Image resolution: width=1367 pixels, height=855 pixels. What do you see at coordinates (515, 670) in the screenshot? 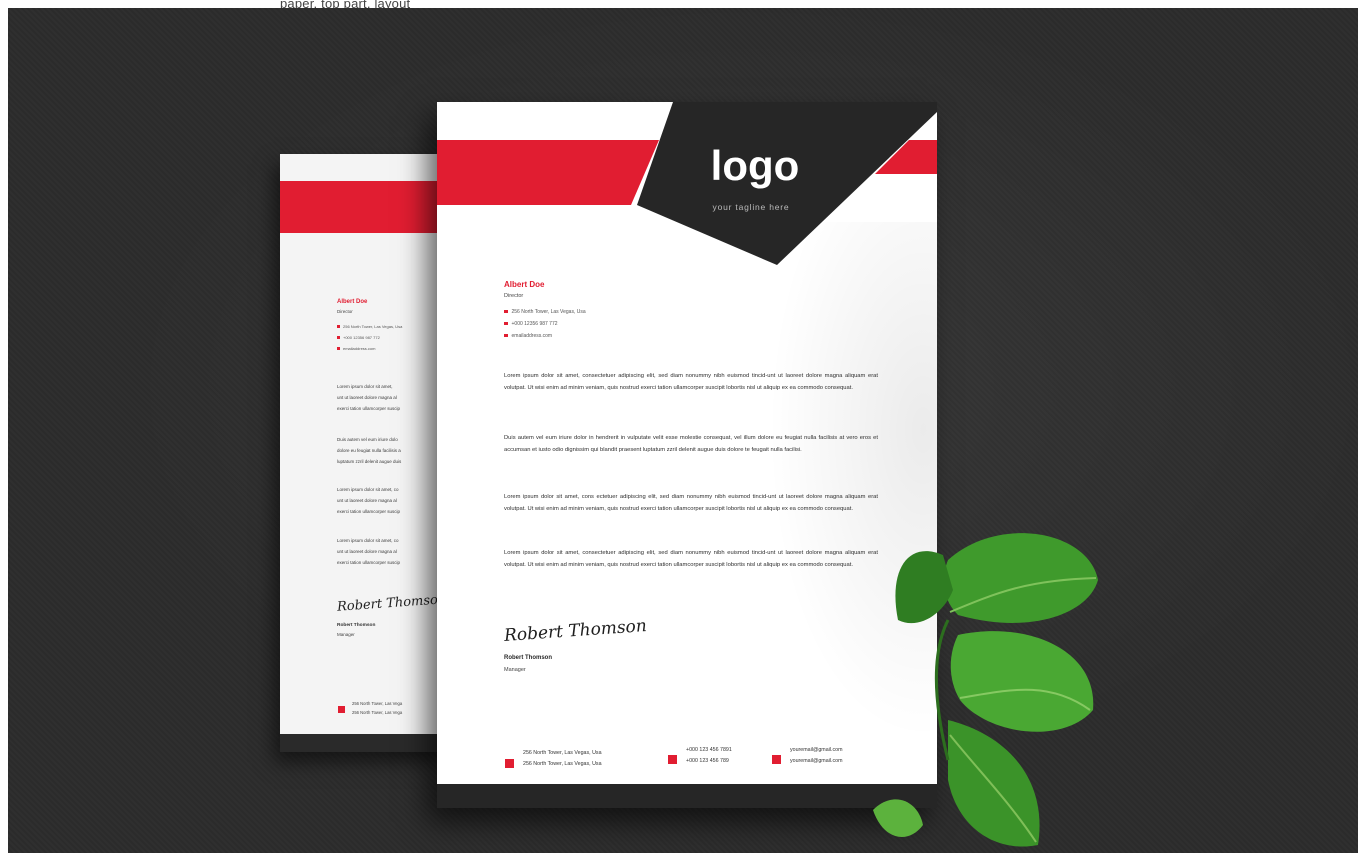
I see `signer-role: Manager` at bounding box center [515, 670].